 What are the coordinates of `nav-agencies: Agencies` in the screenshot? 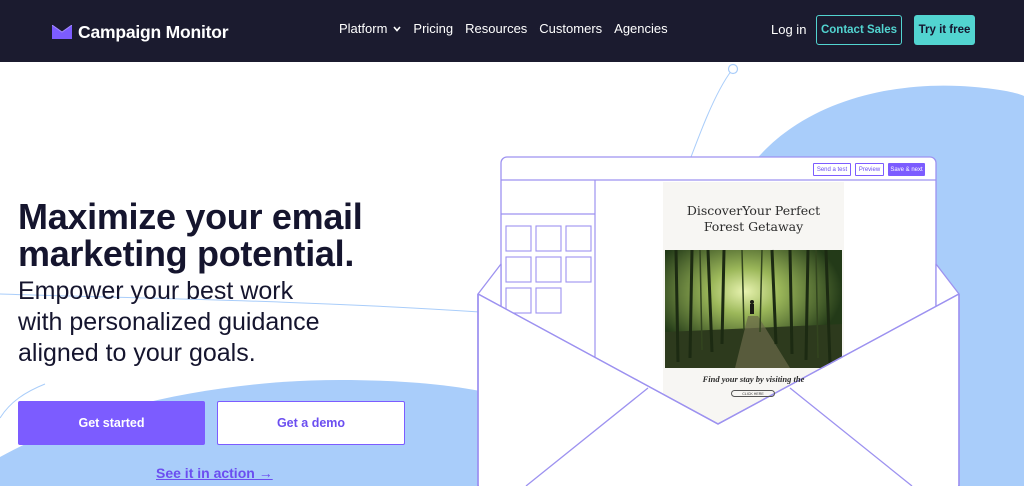 It's located at (640, 28).